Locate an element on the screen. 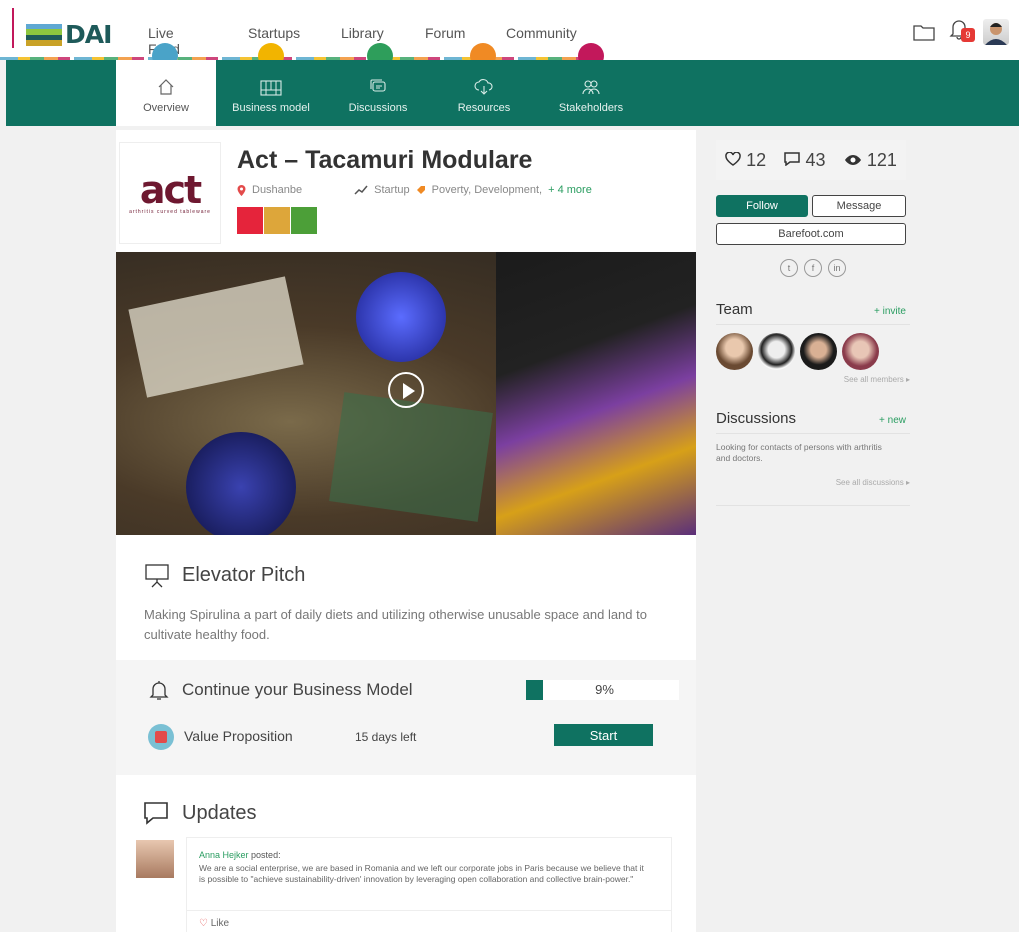  top-icons: 9 is located at coordinates (961, 31).